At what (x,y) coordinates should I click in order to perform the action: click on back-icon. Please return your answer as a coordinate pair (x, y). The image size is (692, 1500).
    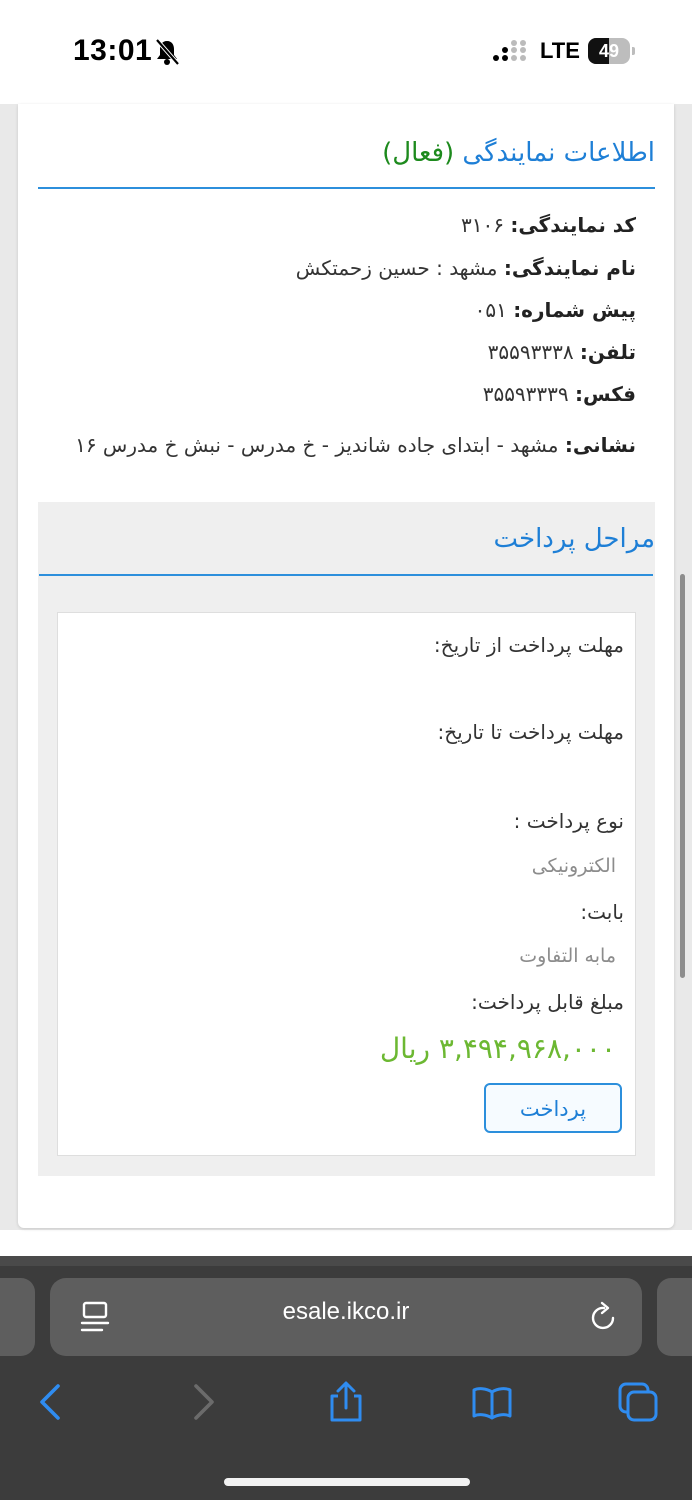
    Looking at the image, I should click on (52, 1402).